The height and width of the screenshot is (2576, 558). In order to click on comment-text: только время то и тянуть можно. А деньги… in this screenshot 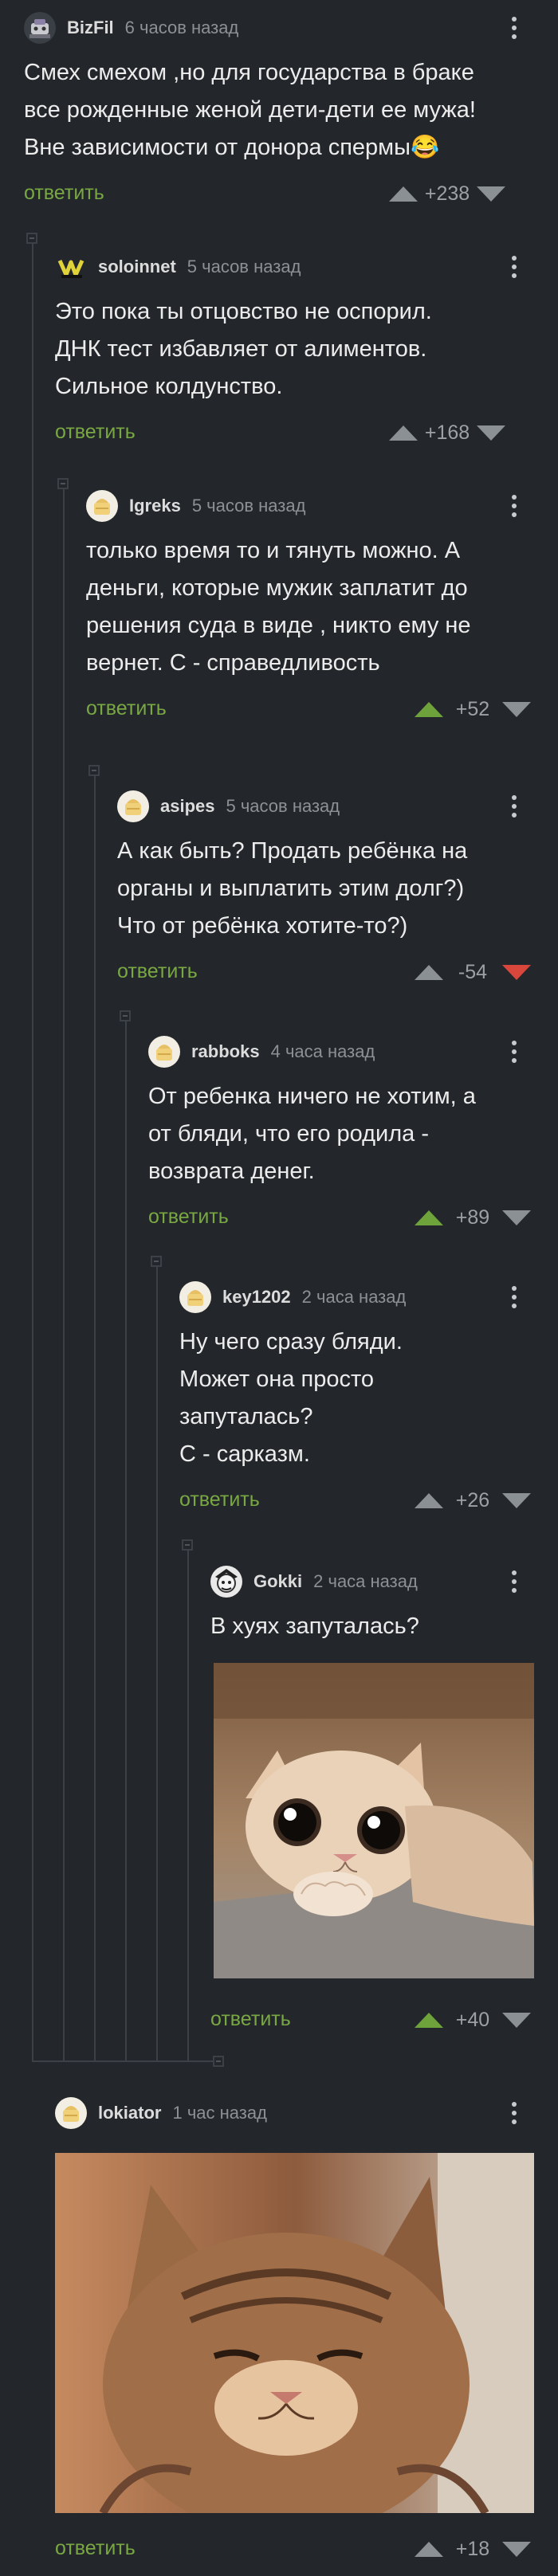, I will do `click(279, 607)`.